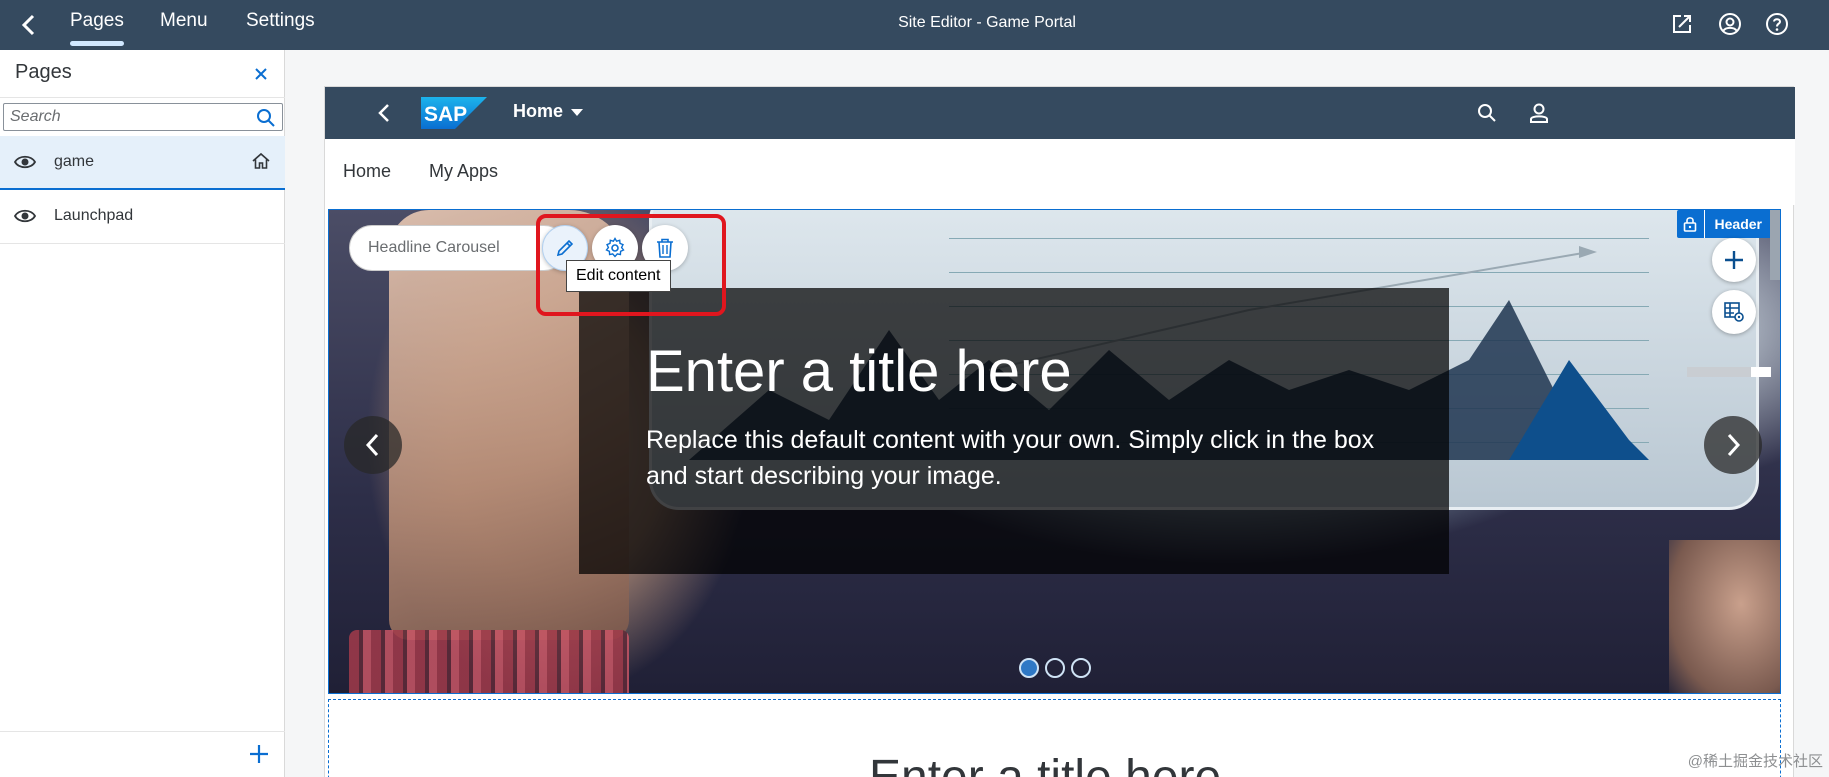  Describe the element at coordinates (43, 72) in the screenshot. I see `pages-panel-title: Pages` at that location.